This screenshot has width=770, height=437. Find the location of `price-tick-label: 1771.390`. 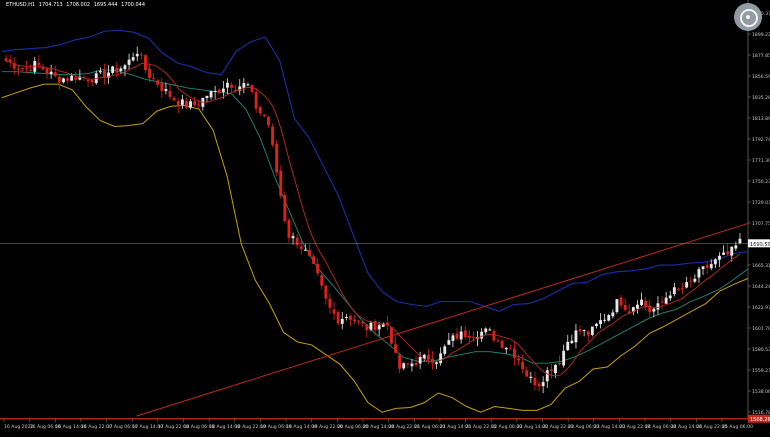

price-tick-label: 1771.390 is located at coordinates (761, 161).